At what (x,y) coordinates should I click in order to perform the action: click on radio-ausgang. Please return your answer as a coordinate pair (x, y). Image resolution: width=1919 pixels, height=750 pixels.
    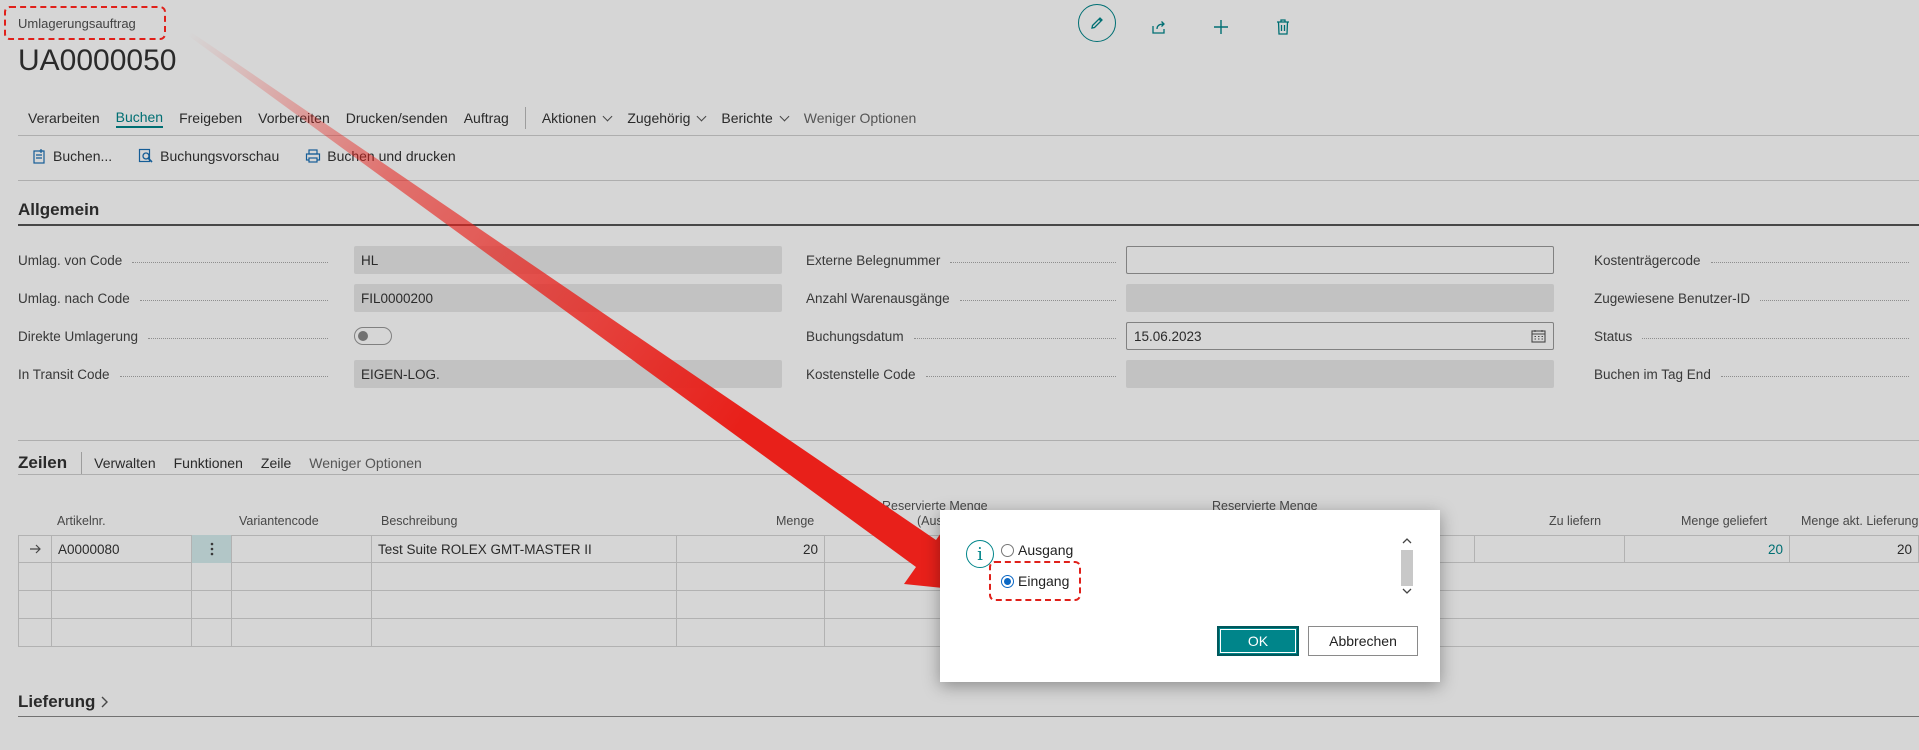
    Looking at the image, I should click on (1007, 550).